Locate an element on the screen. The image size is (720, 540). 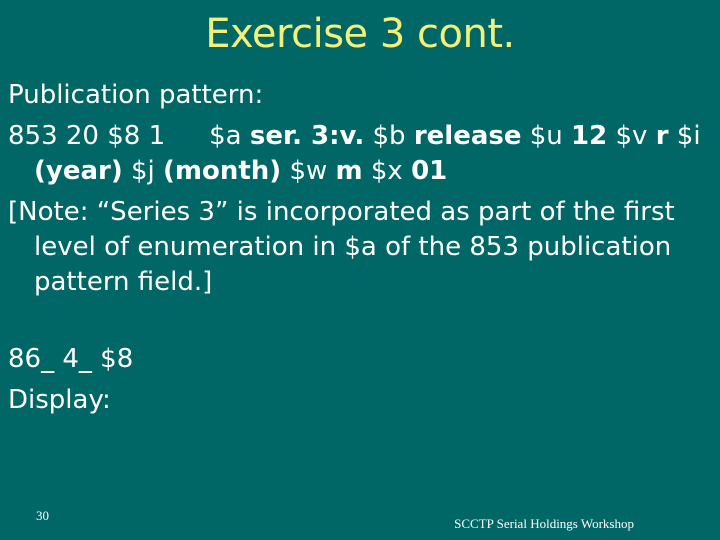
field-86x-line: 86_ 4_ $8 is located at coordinates (71, 359).